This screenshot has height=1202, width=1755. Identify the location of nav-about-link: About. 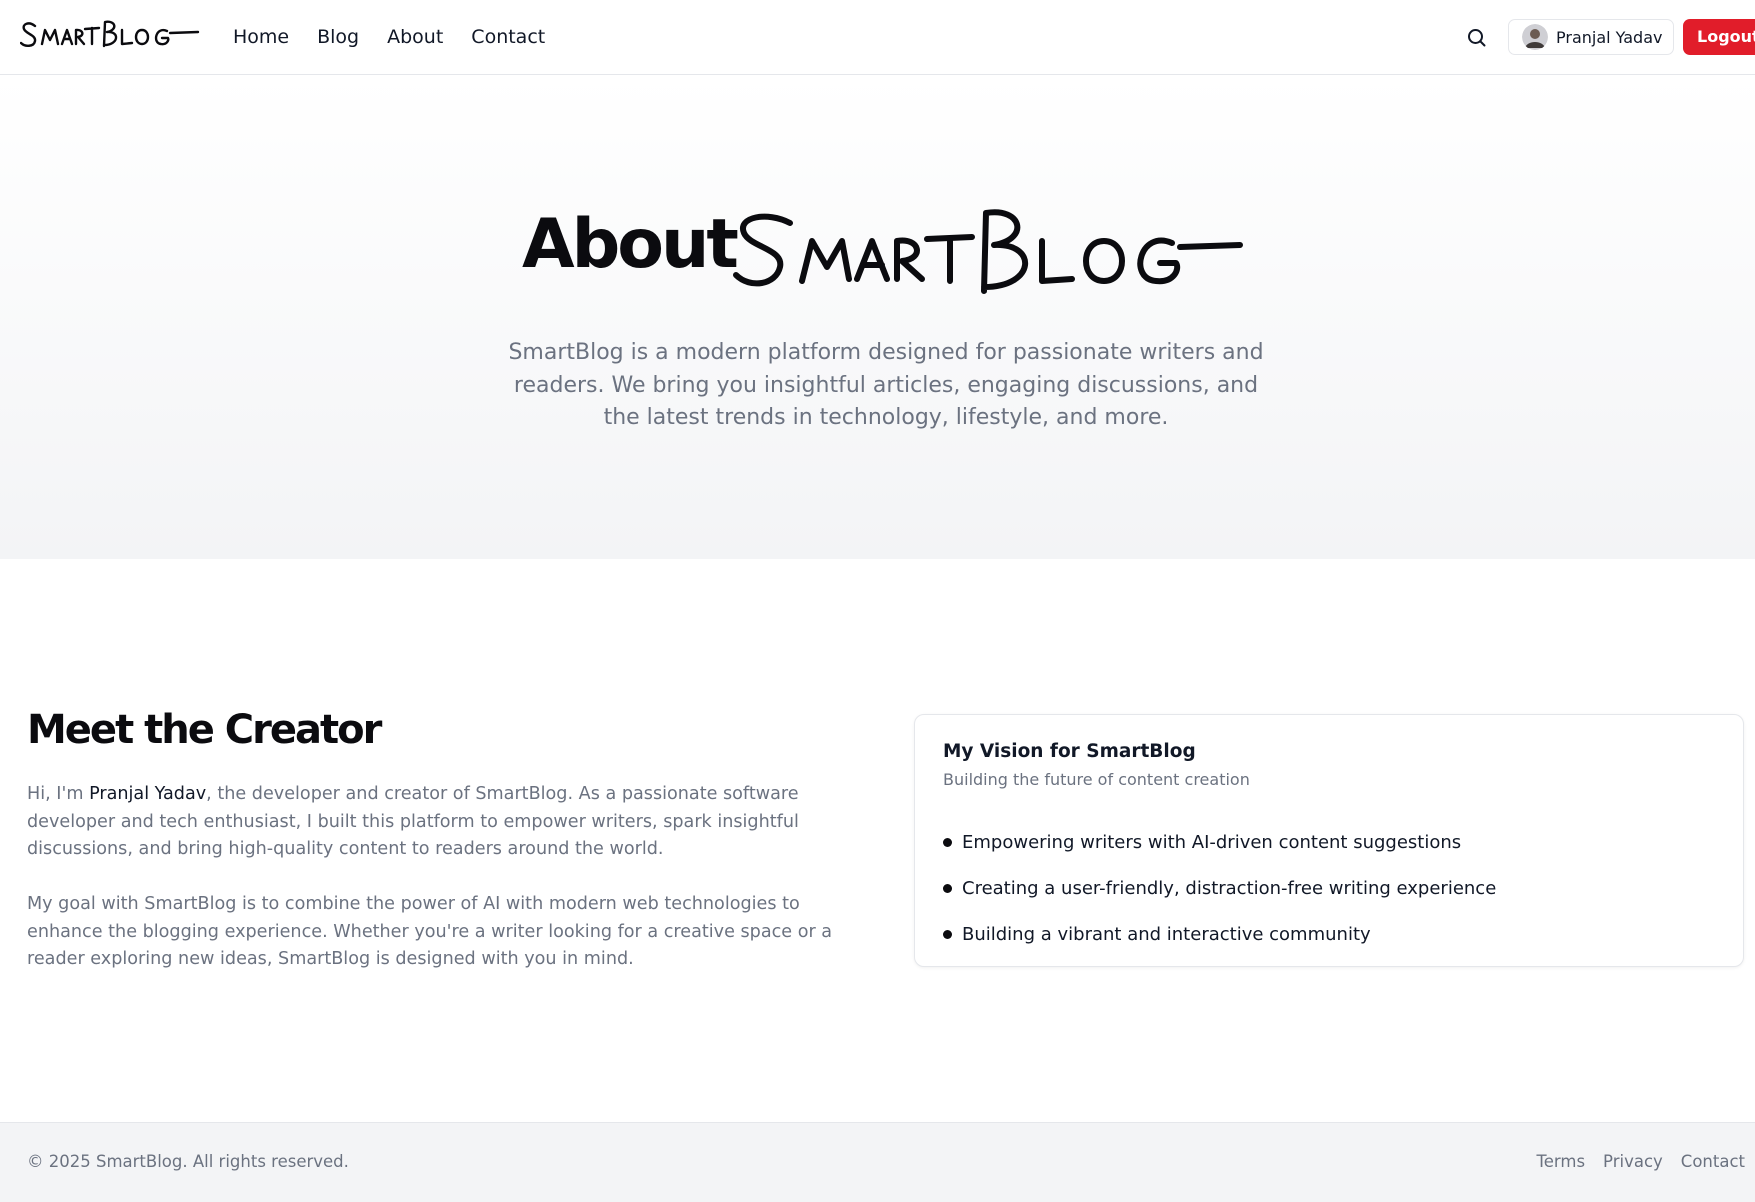
(415, 37).